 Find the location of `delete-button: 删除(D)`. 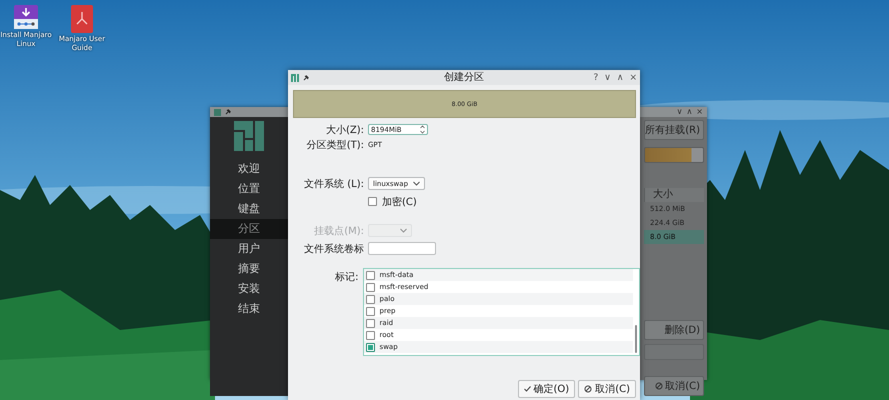

delete-button: 删除(D) is located at coordinates (674, 330).